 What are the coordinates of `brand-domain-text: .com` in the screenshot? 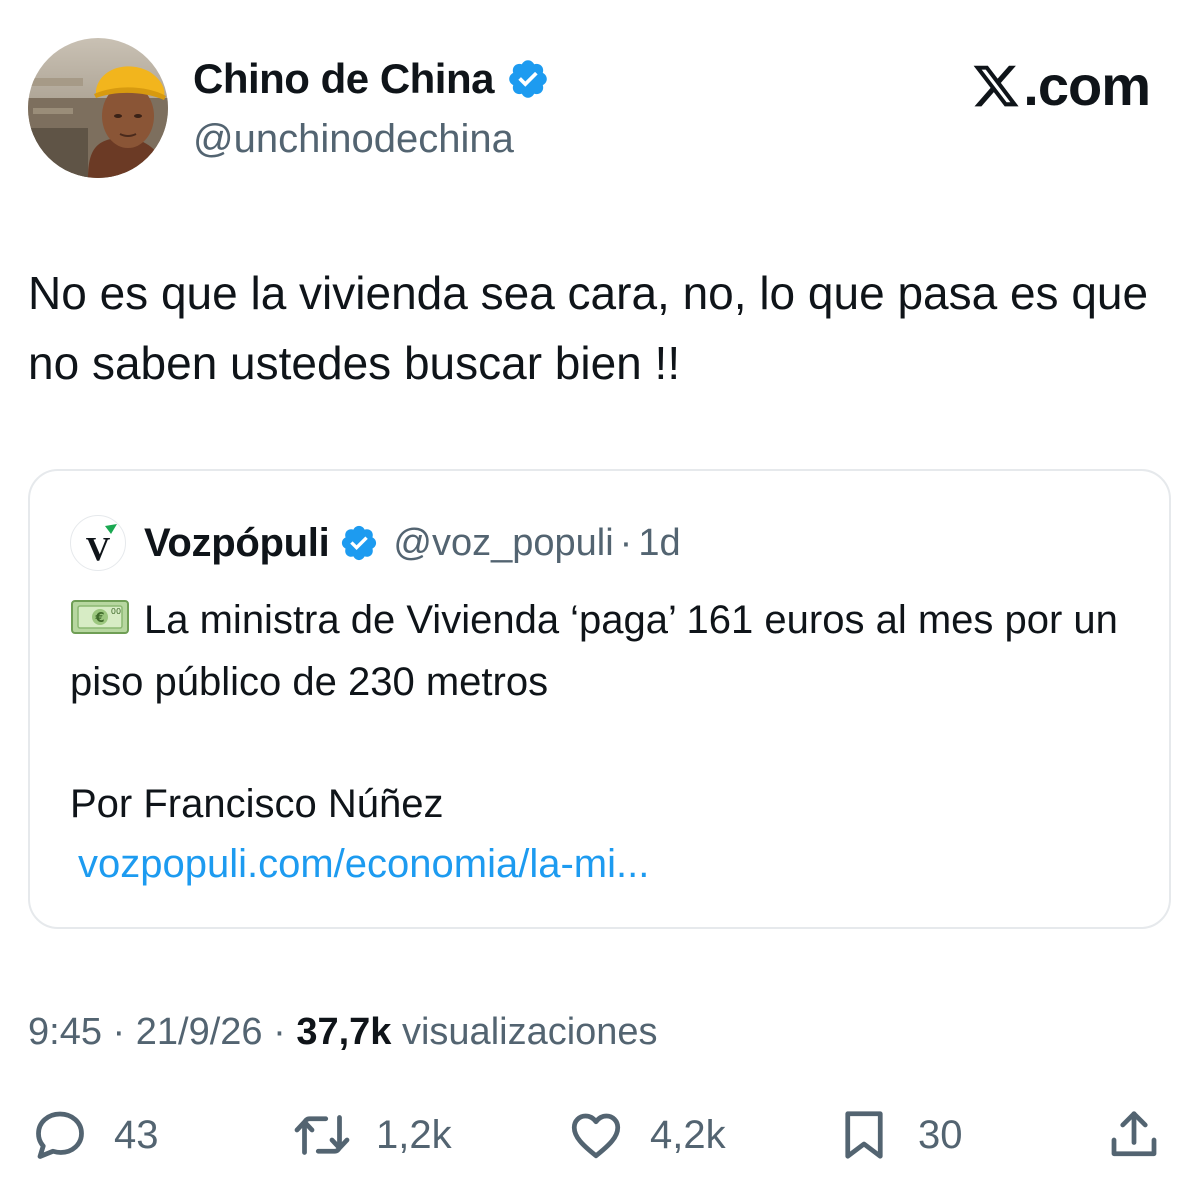 It's located at (1087, 85).